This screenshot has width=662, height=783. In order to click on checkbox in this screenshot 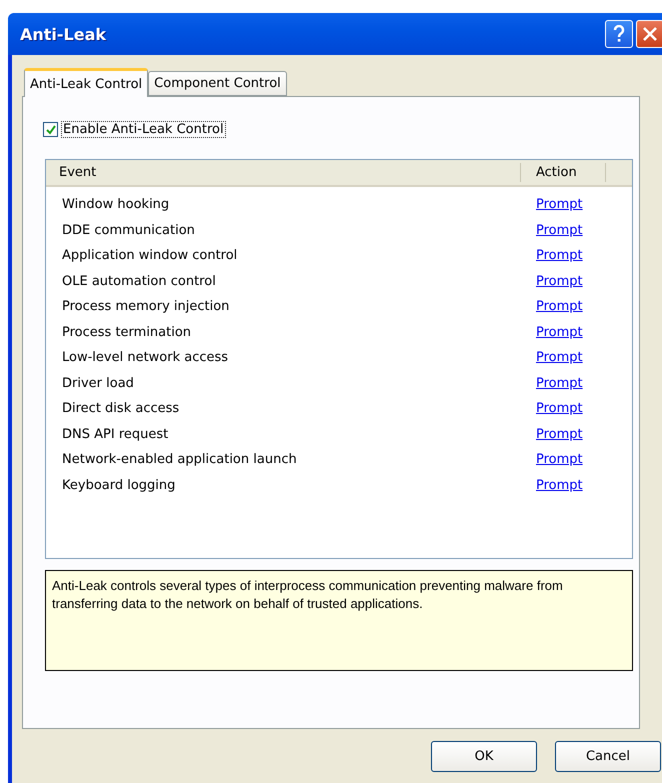, I will do `click(50, 129)`.